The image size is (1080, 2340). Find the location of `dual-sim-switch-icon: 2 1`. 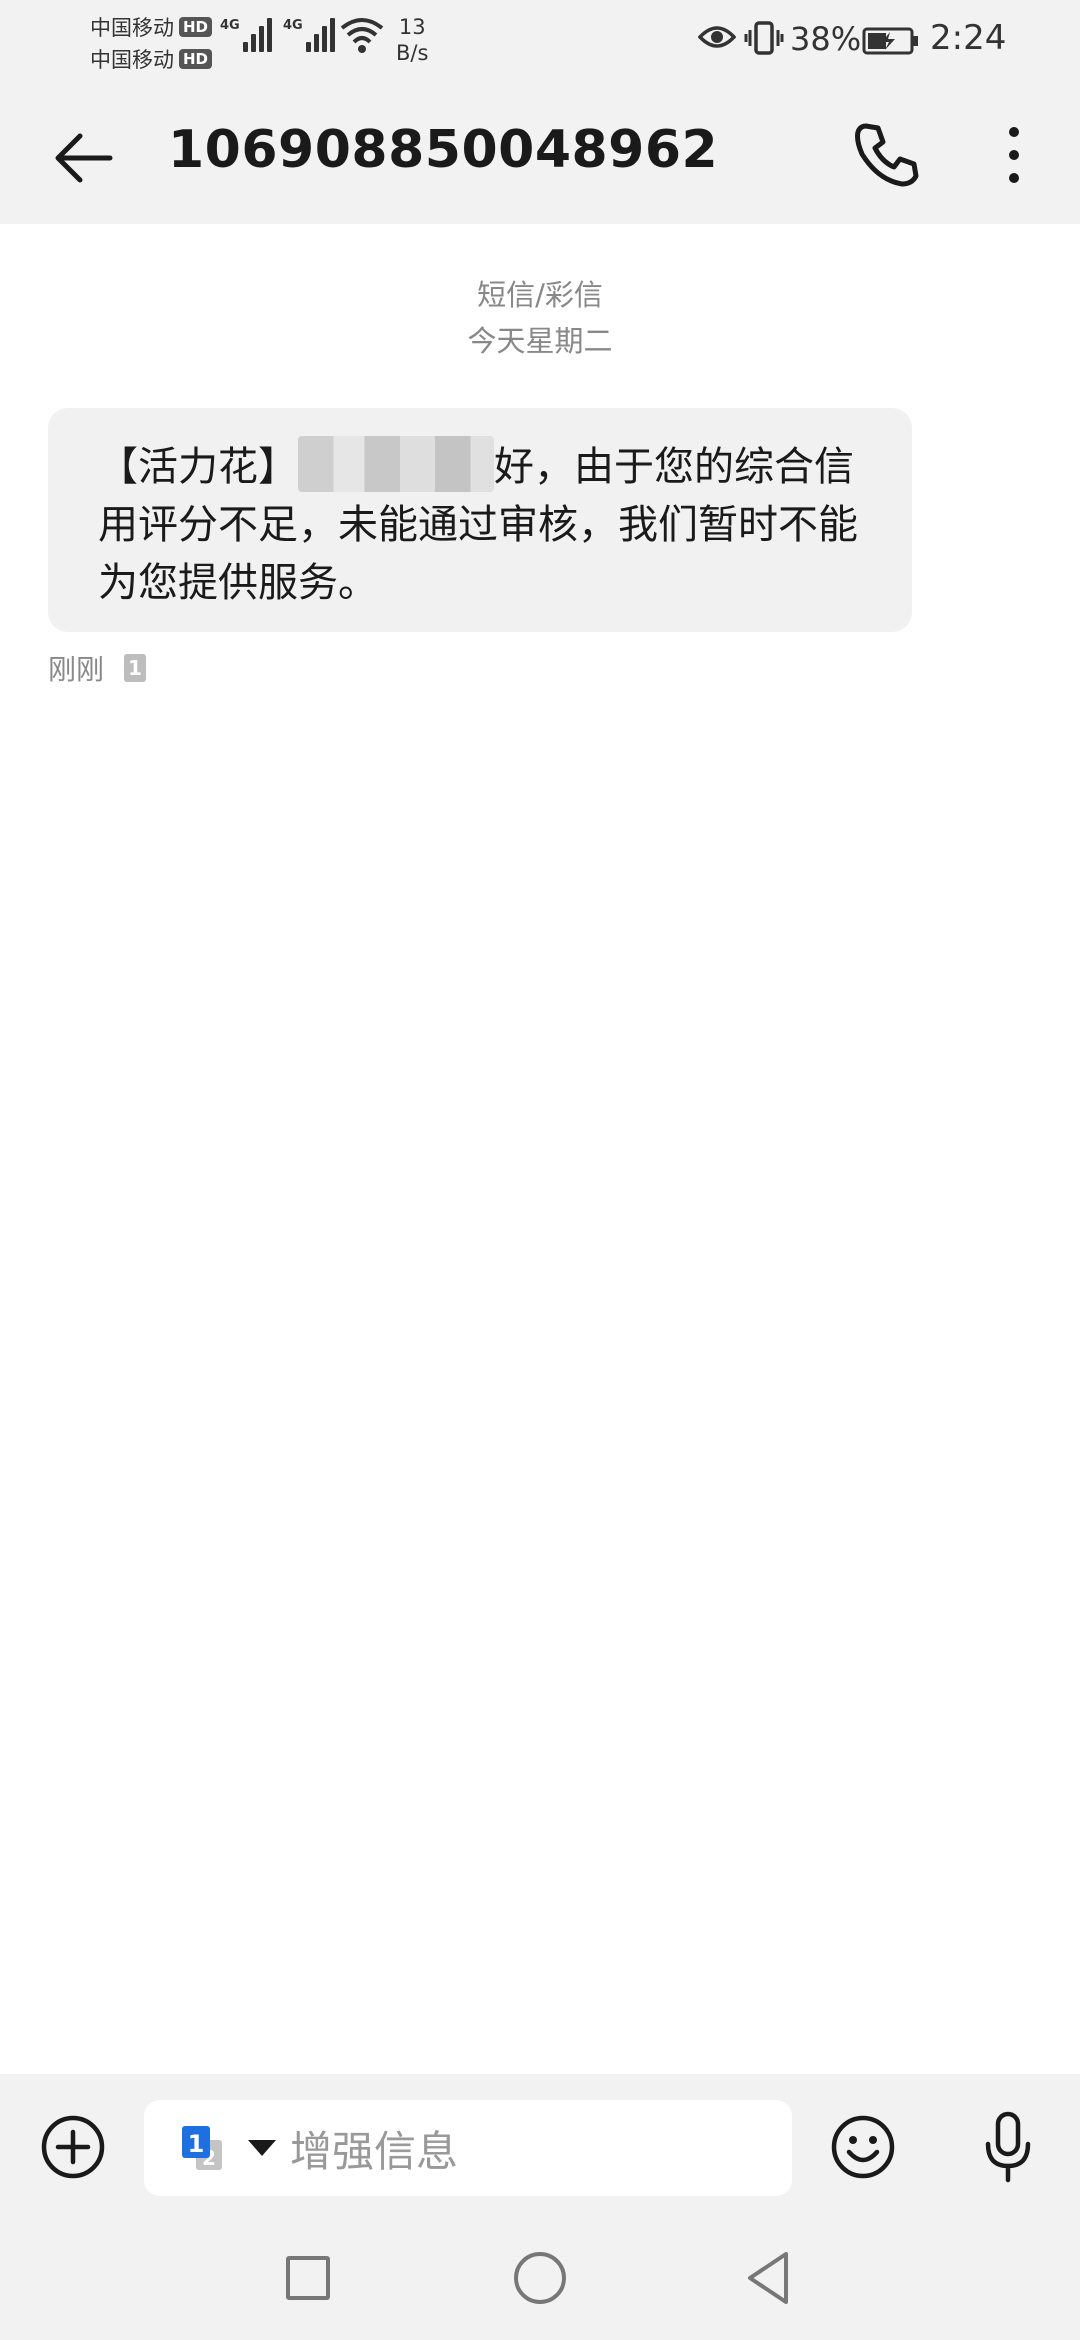

dual-sim-switch-icon: 2 1 is located at coordinates (204, 2148).